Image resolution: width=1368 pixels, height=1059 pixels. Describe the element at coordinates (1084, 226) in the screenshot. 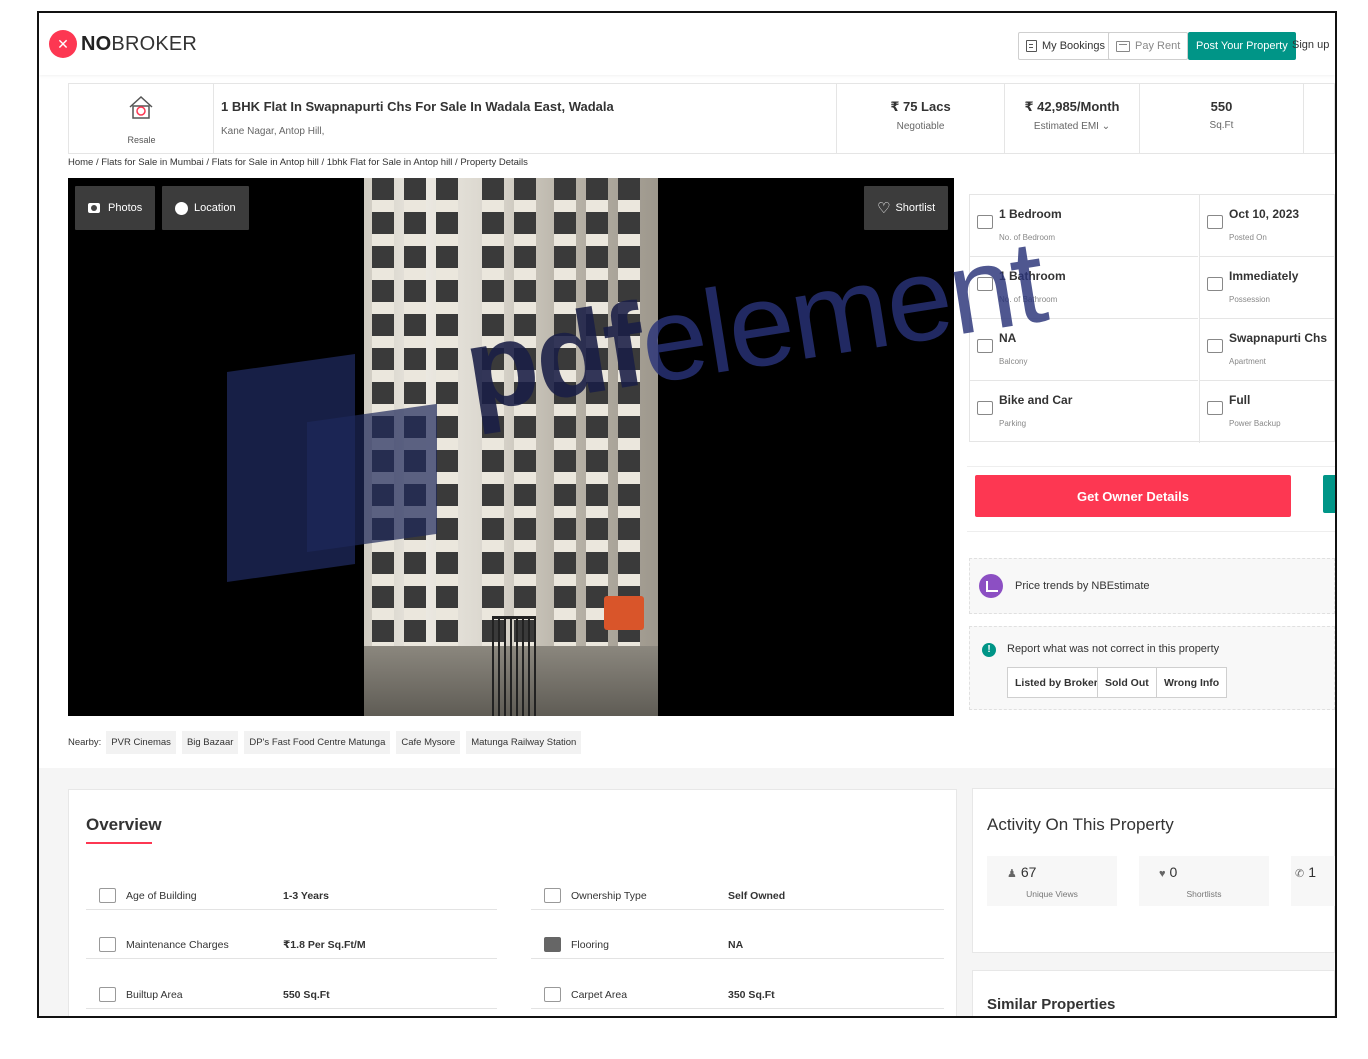

I see `attr-bedroom: 1 Bedroom No. of Bedroom` at that location.